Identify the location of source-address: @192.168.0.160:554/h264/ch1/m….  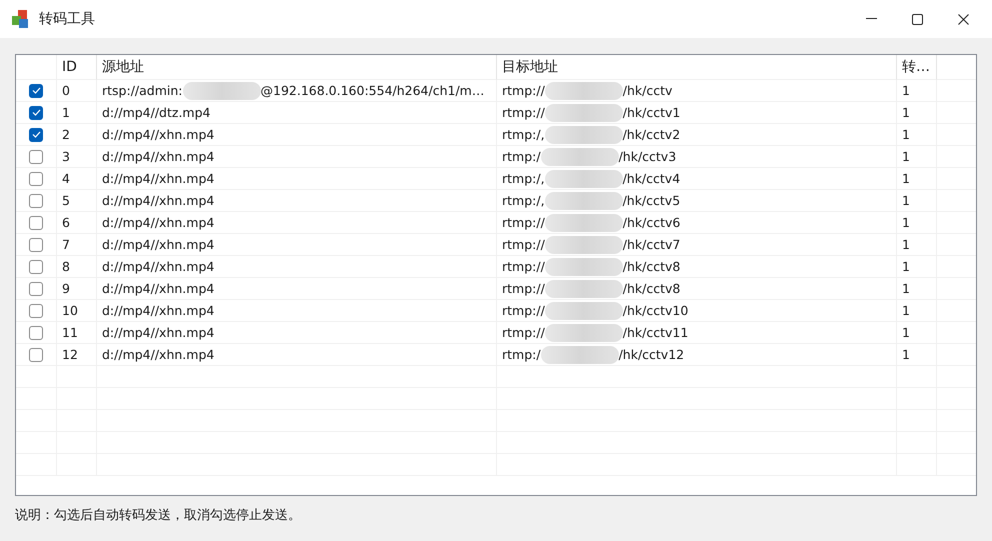
(372, 90).